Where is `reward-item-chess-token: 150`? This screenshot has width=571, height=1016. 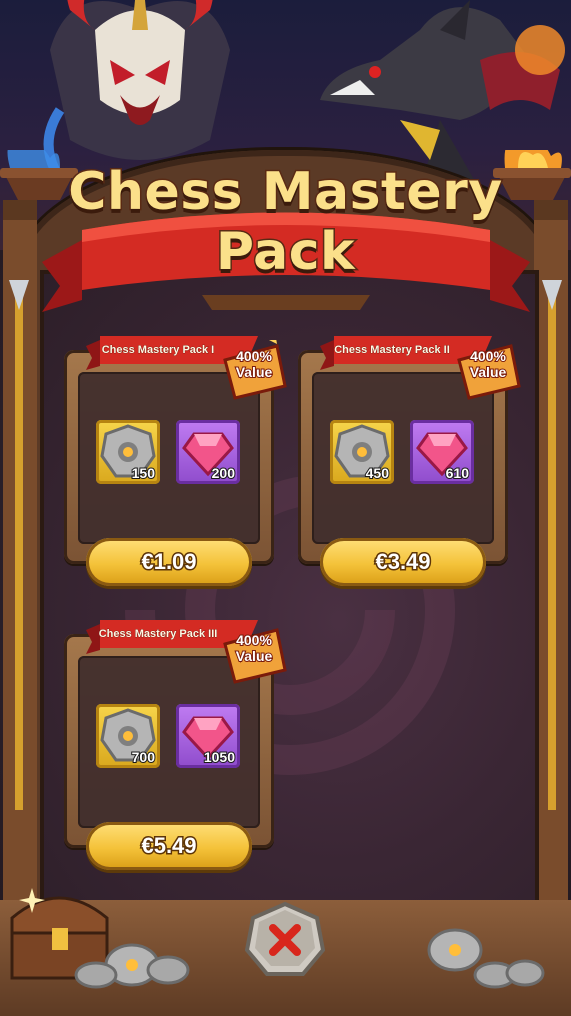
reward-item-chess-token: 150 is located at coordinates (128, 452).